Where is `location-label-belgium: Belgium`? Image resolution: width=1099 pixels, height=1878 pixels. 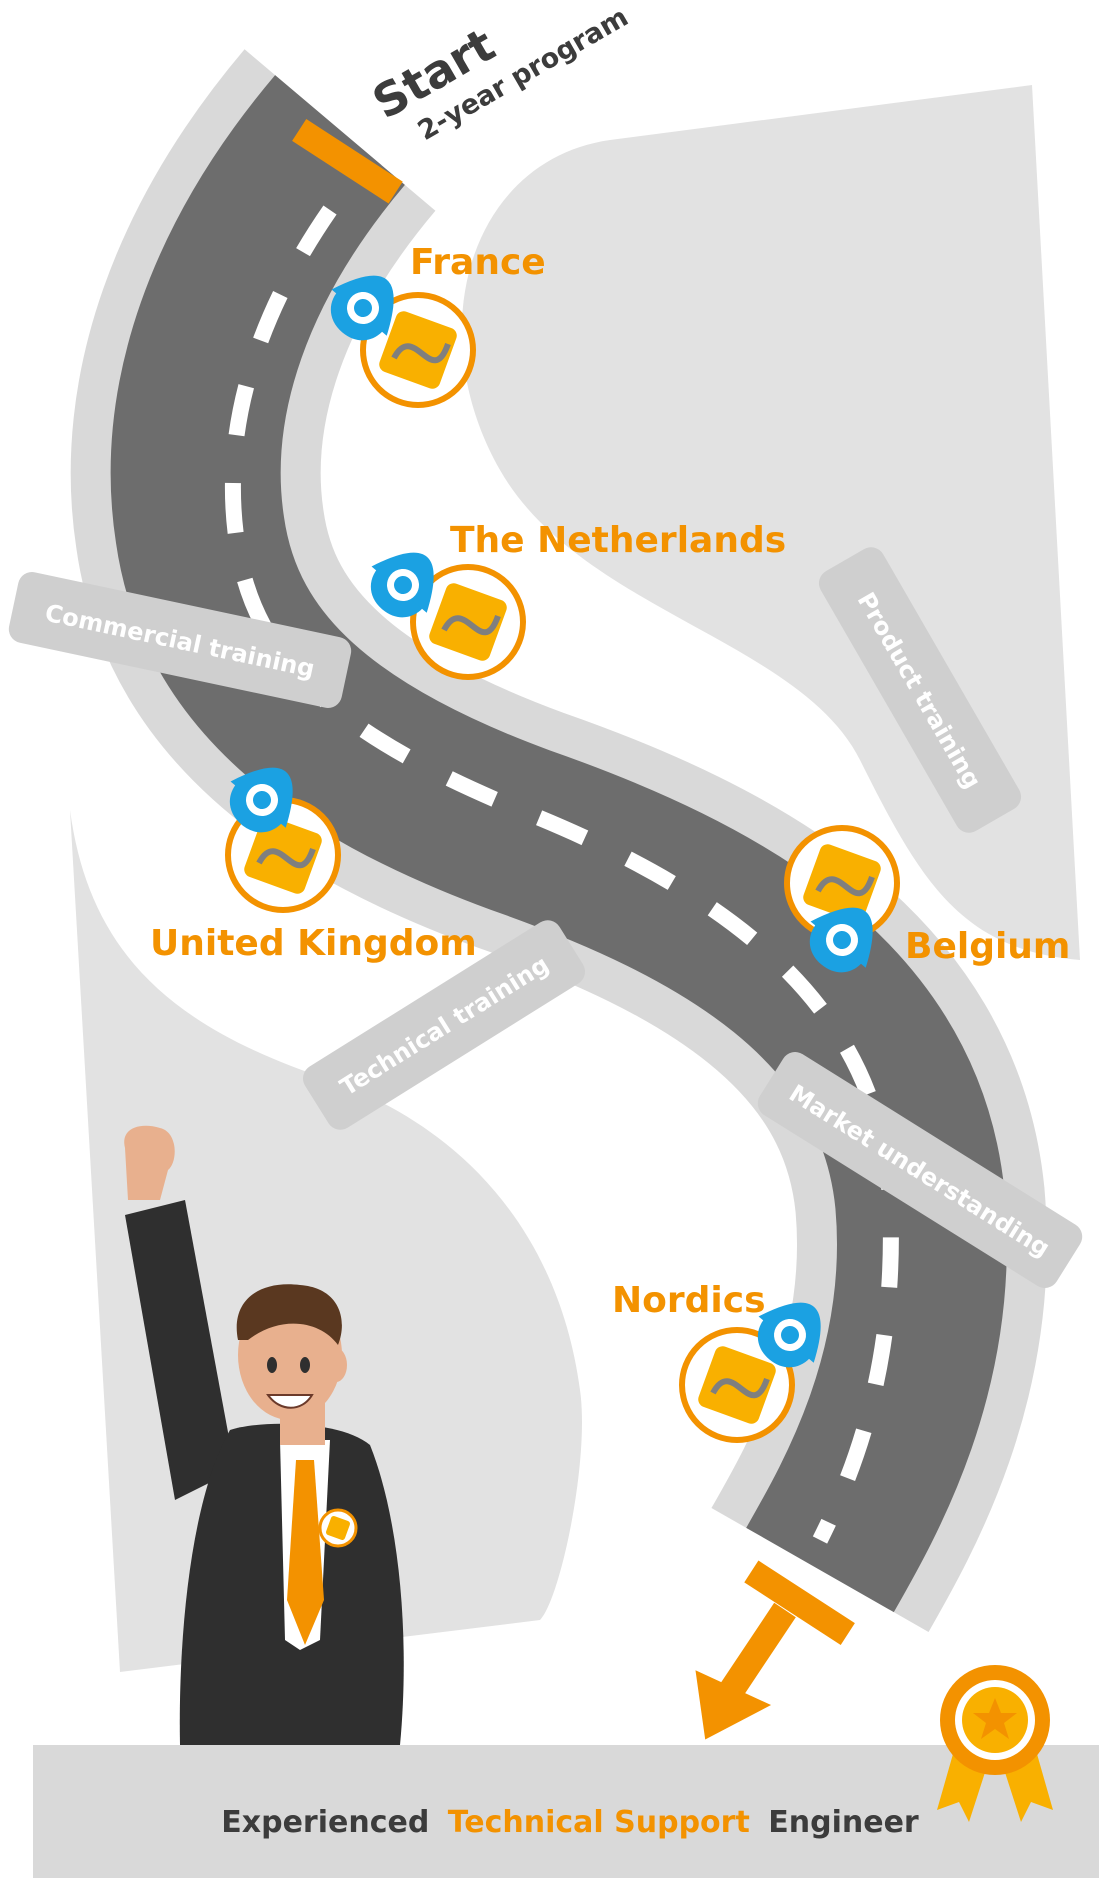
location-label-belgium: Belgium is located at coordinates (987, 946).